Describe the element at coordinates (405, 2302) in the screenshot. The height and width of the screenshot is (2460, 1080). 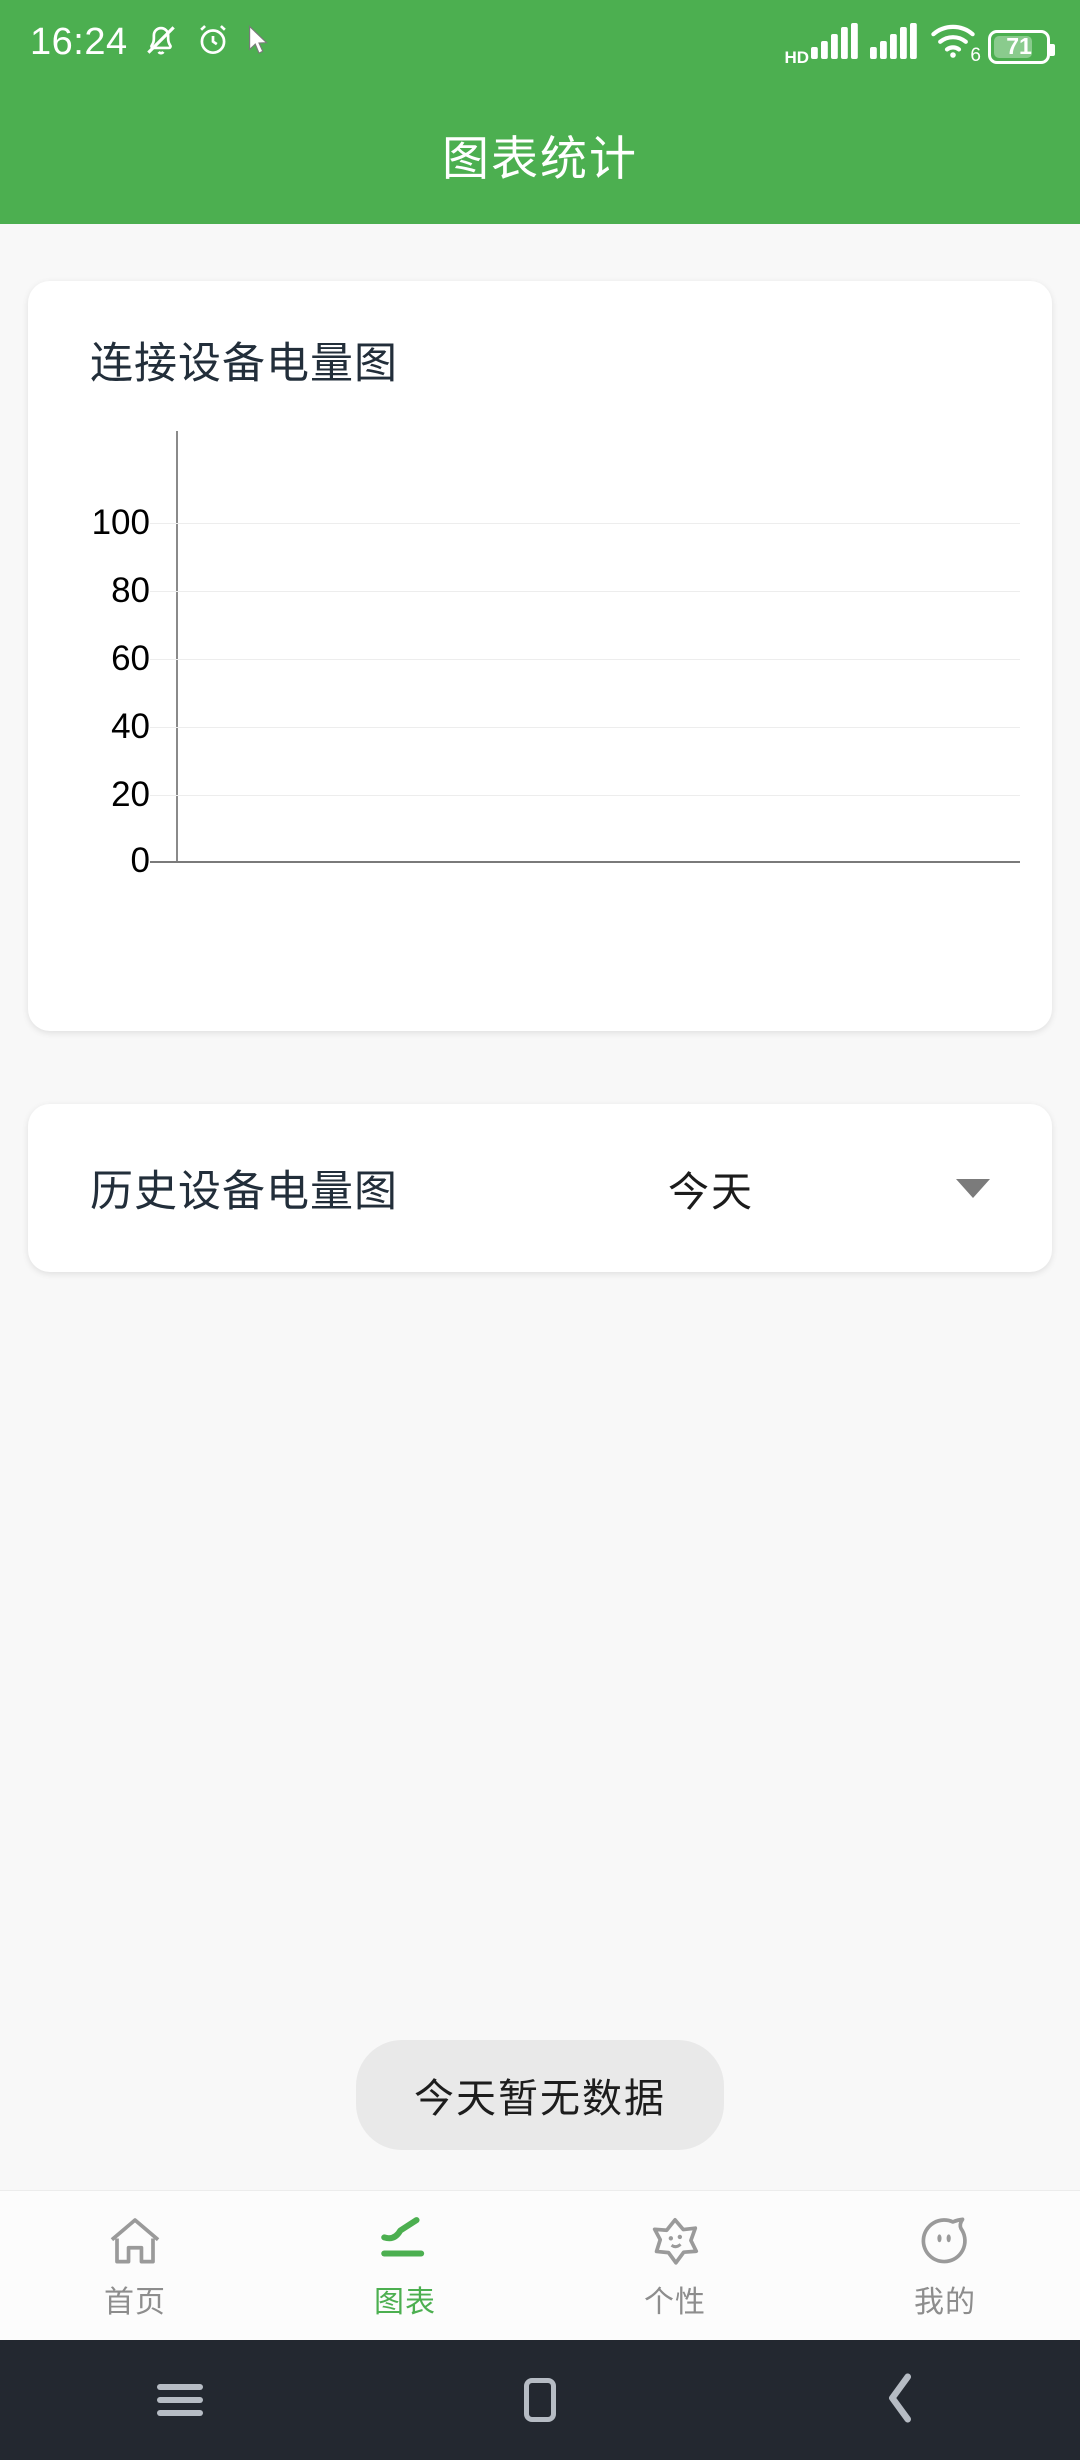
I see `tab-label-chart: 图表` at that location.